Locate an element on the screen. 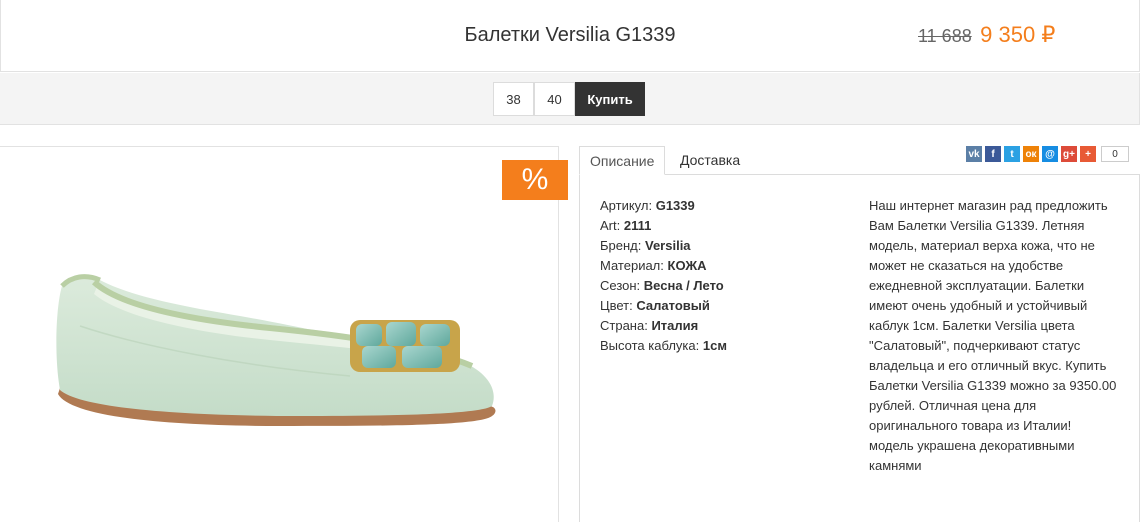 The height and width of the screenshot is (522, 1140). spec-value: 2111 is located at coordinates (637, 225).